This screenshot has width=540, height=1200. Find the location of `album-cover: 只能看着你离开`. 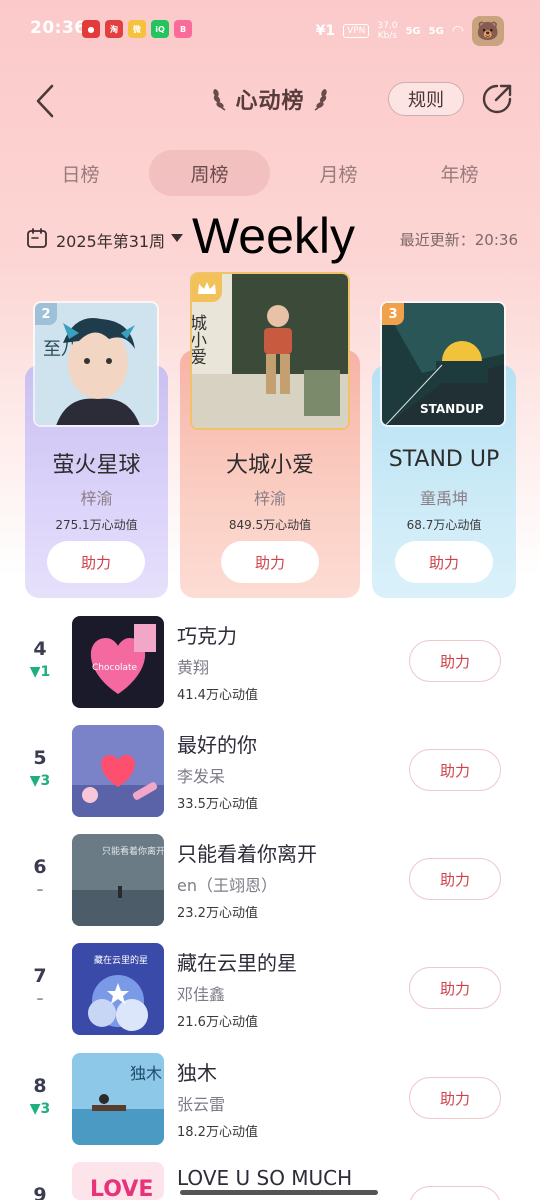

album-cover: 只能看着你离开 is located at coordinates (118, 880).